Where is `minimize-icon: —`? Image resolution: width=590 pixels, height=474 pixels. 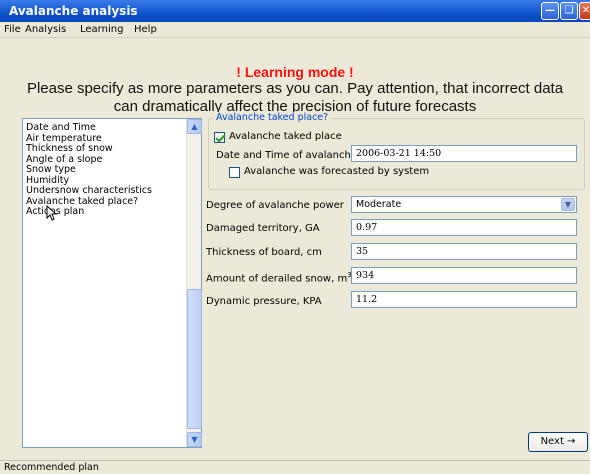
minimize-icon: — is located at coordinates (550, 11).